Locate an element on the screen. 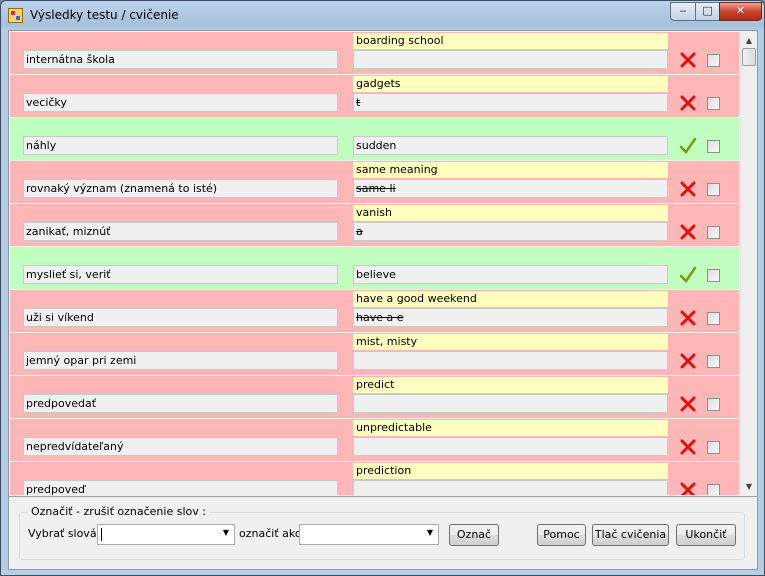 This screenshot has height=576, width=765. correct-answer-hint: unpredictable is located at coordinates (510, 428).